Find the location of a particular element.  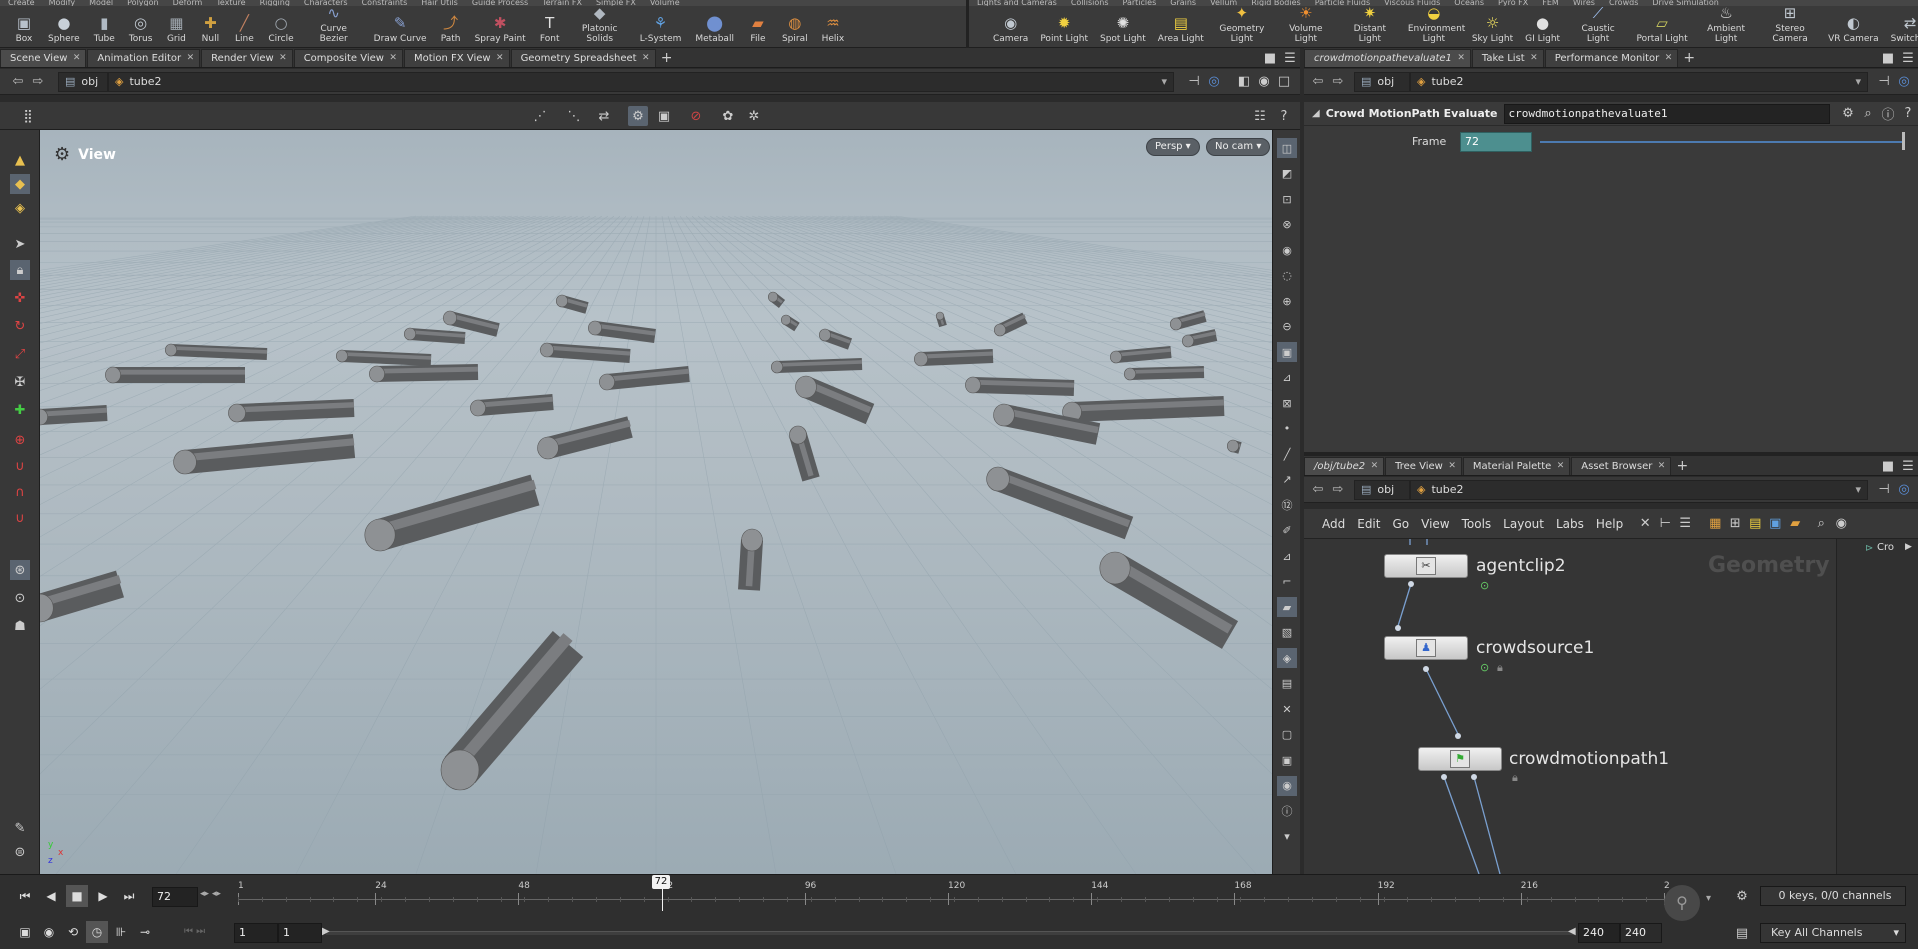

shelf-tool-grid: ▦ Grid is located at coordinates (176, 25).